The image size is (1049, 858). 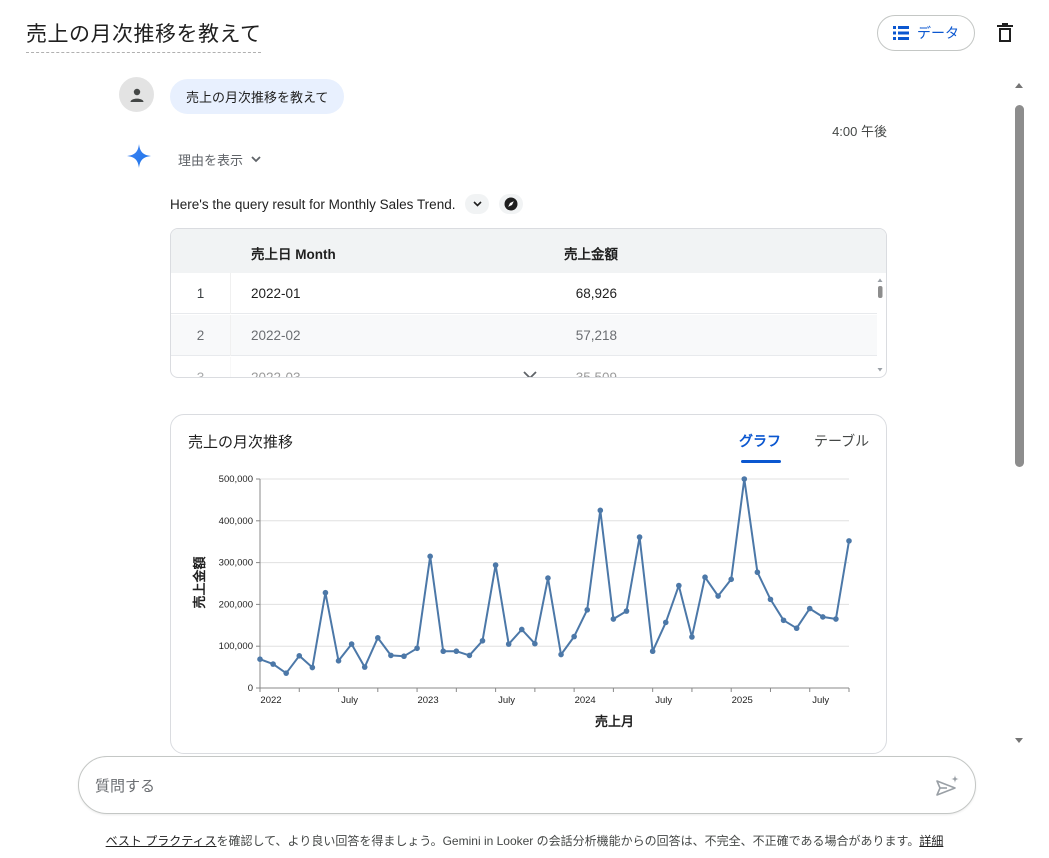 What do you see at coordinates (554, 576) in the screenshot?
I see `series-line` at bounding box center [554, 576].